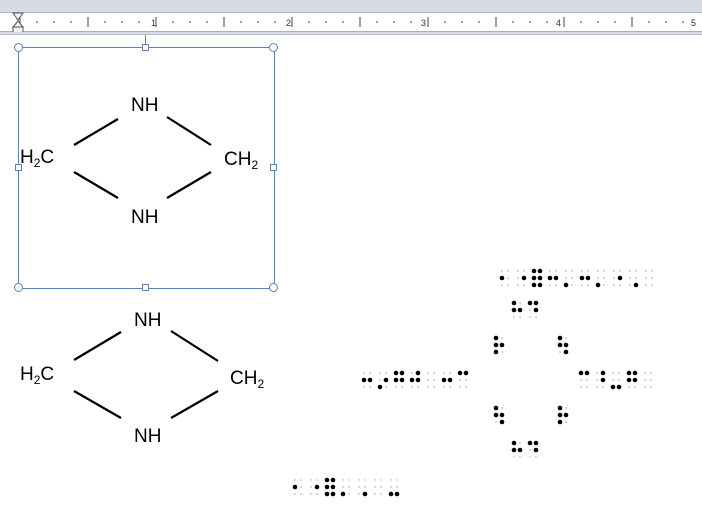 This screenshot has height=522, width=702. I want to click on ruler-number-5: 5, so click(693, 23).